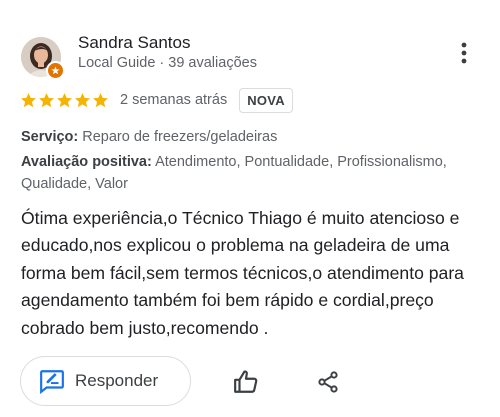  I want to click on like-button, so click(246, 382).